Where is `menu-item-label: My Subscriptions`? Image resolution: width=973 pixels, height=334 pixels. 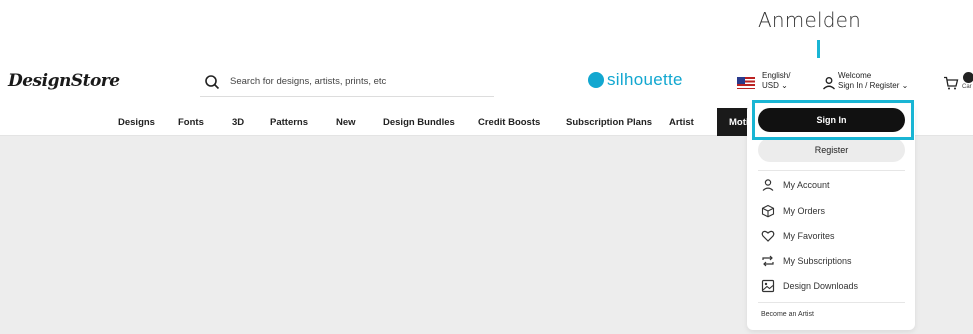 menu-item-label: My Subscriptions is located at coordinates (817, 261).